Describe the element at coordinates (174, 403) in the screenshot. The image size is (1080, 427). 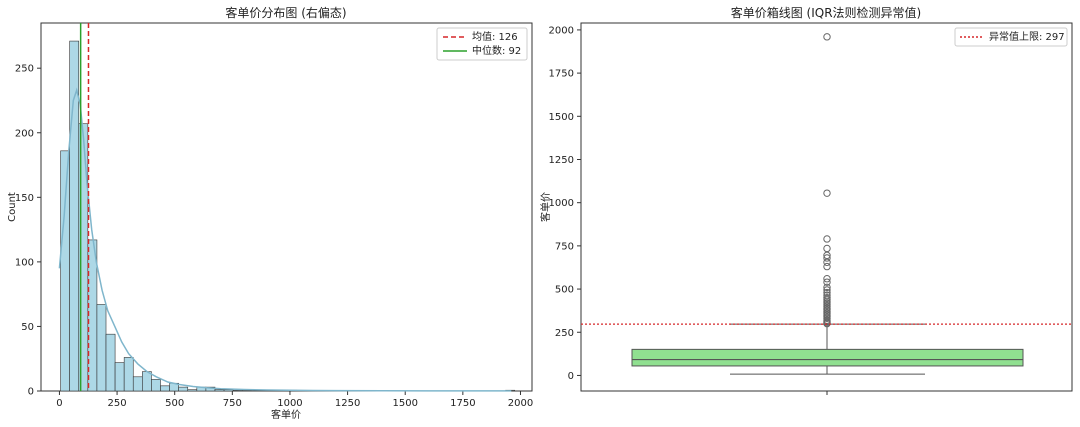
I see `x-tick-label: 500` at that location.